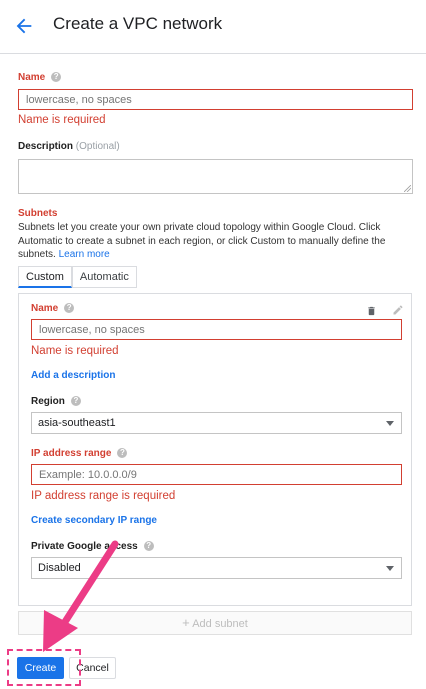 Image resolution: width=426 pixels, height=689 pixels. I want to click on ip-range-input, so click(216, 474).